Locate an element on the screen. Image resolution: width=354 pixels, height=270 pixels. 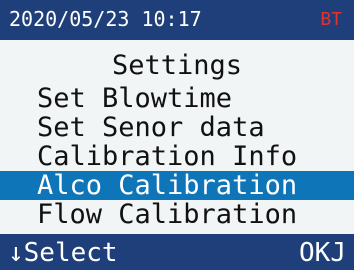
status-datetime: 2020/05/23 10:17 is located at coordinates (105, 19).